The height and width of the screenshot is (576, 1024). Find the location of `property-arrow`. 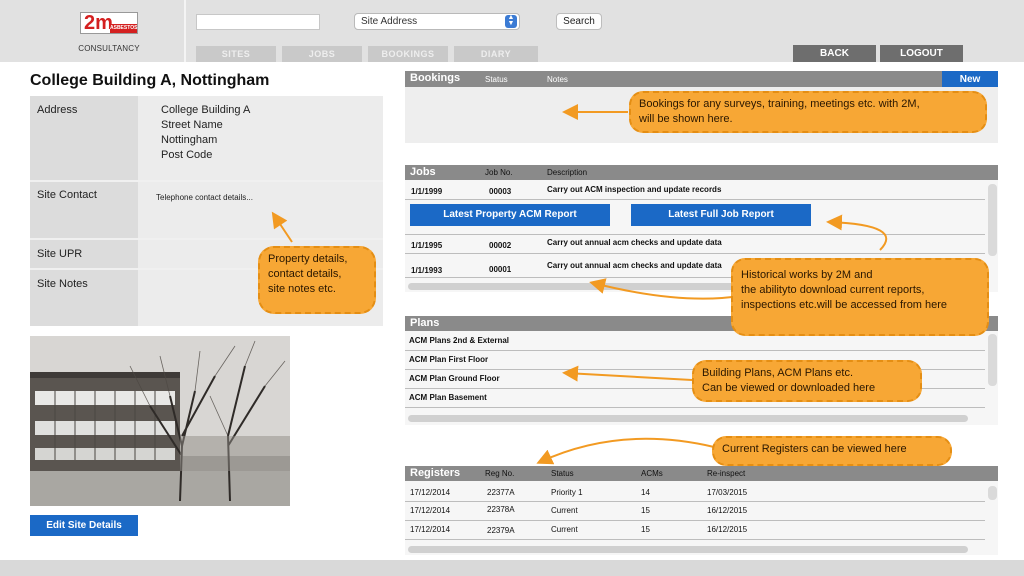

property-arrow is located at coordinates (282, 227).